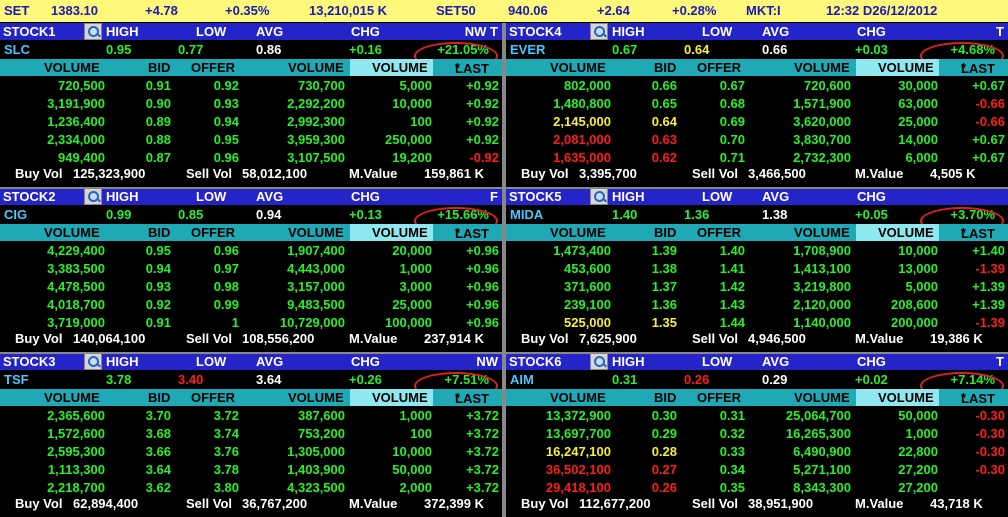 The width and height of the screenshot is (1008, 517). I want to click on stock-slot-label: STOCK1, so click(29, 31).